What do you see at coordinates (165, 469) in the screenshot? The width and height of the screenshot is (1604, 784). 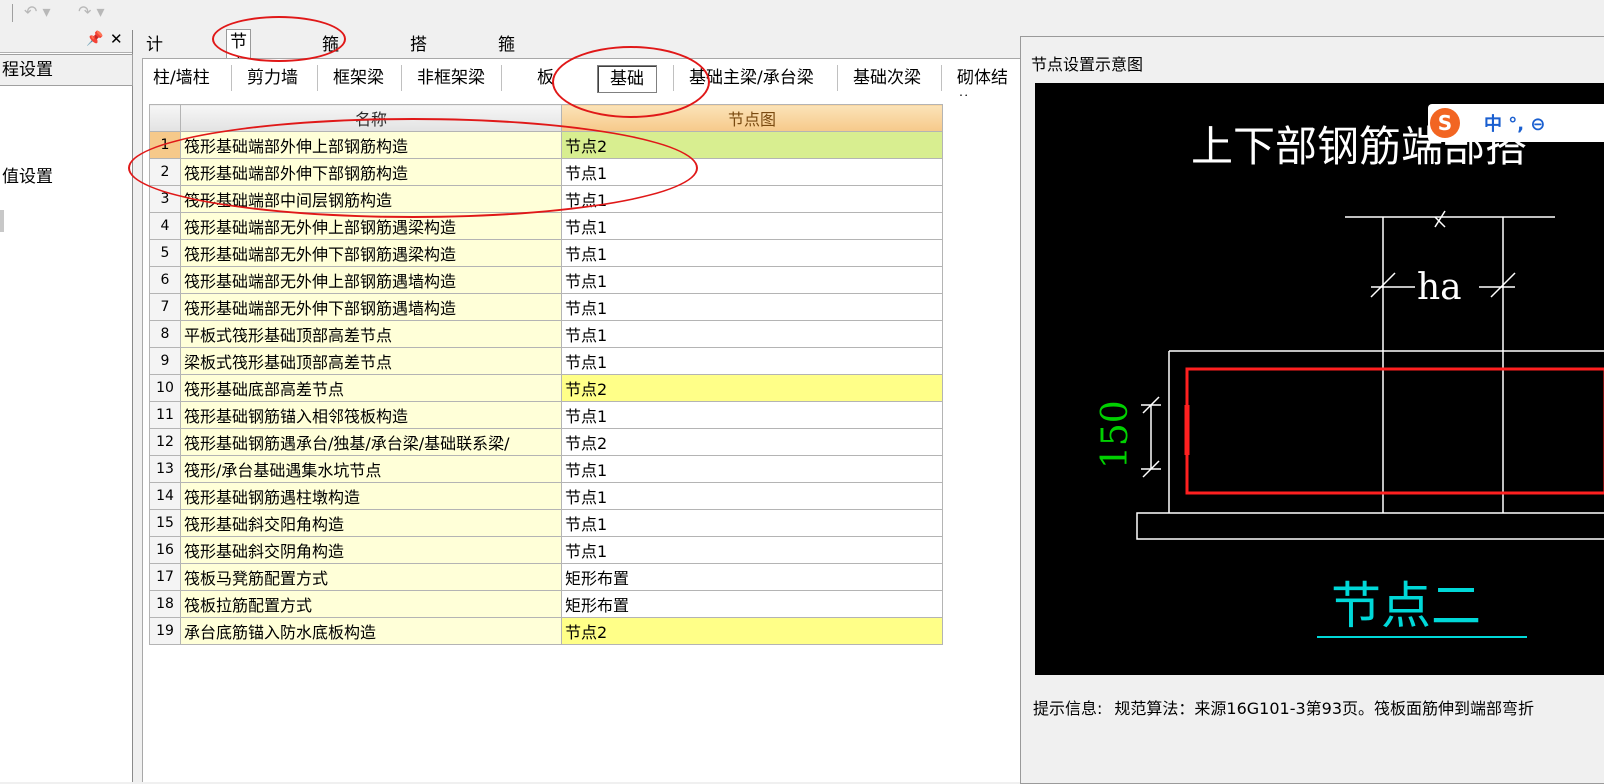 I see `row-number: 13` at bounding box center [165, 469].